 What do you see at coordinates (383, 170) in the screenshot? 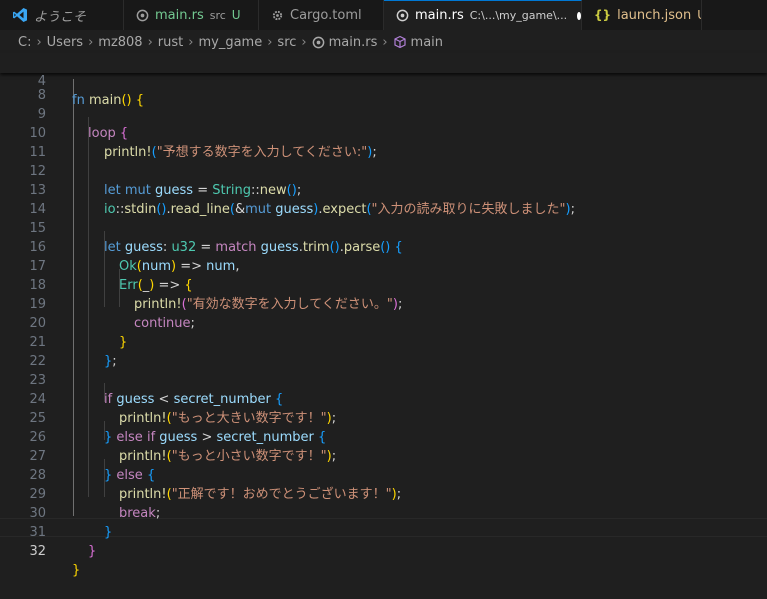
I see `code-line: 12 let mut guess = String::new();` at bounding box center [383, 170].